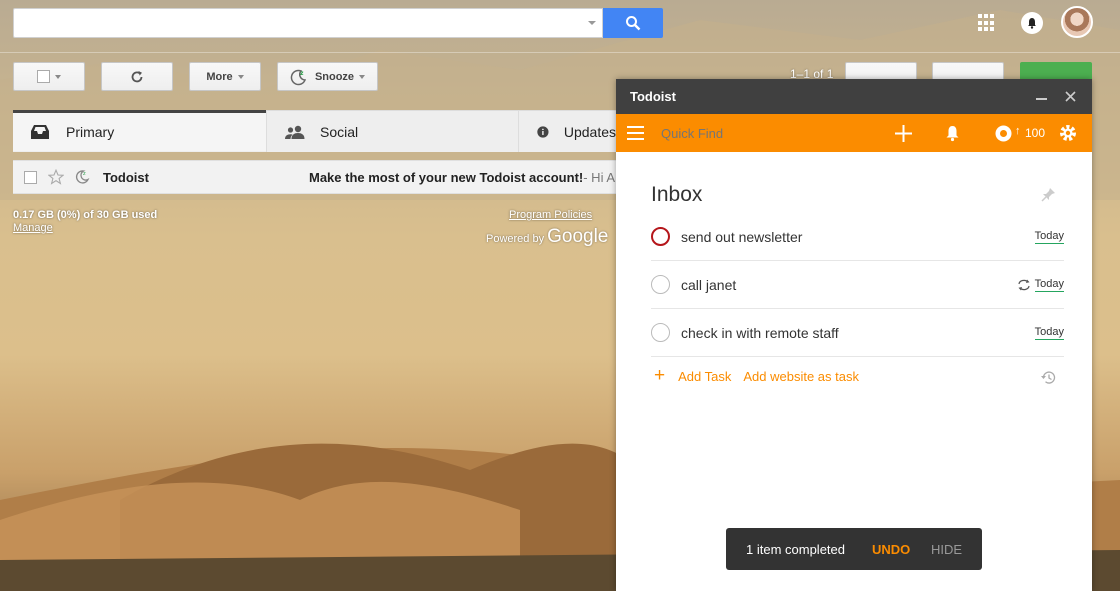 The height and width of the screenshot is (591, 1120). I want to click on email-checkbox, so click(30, 177).